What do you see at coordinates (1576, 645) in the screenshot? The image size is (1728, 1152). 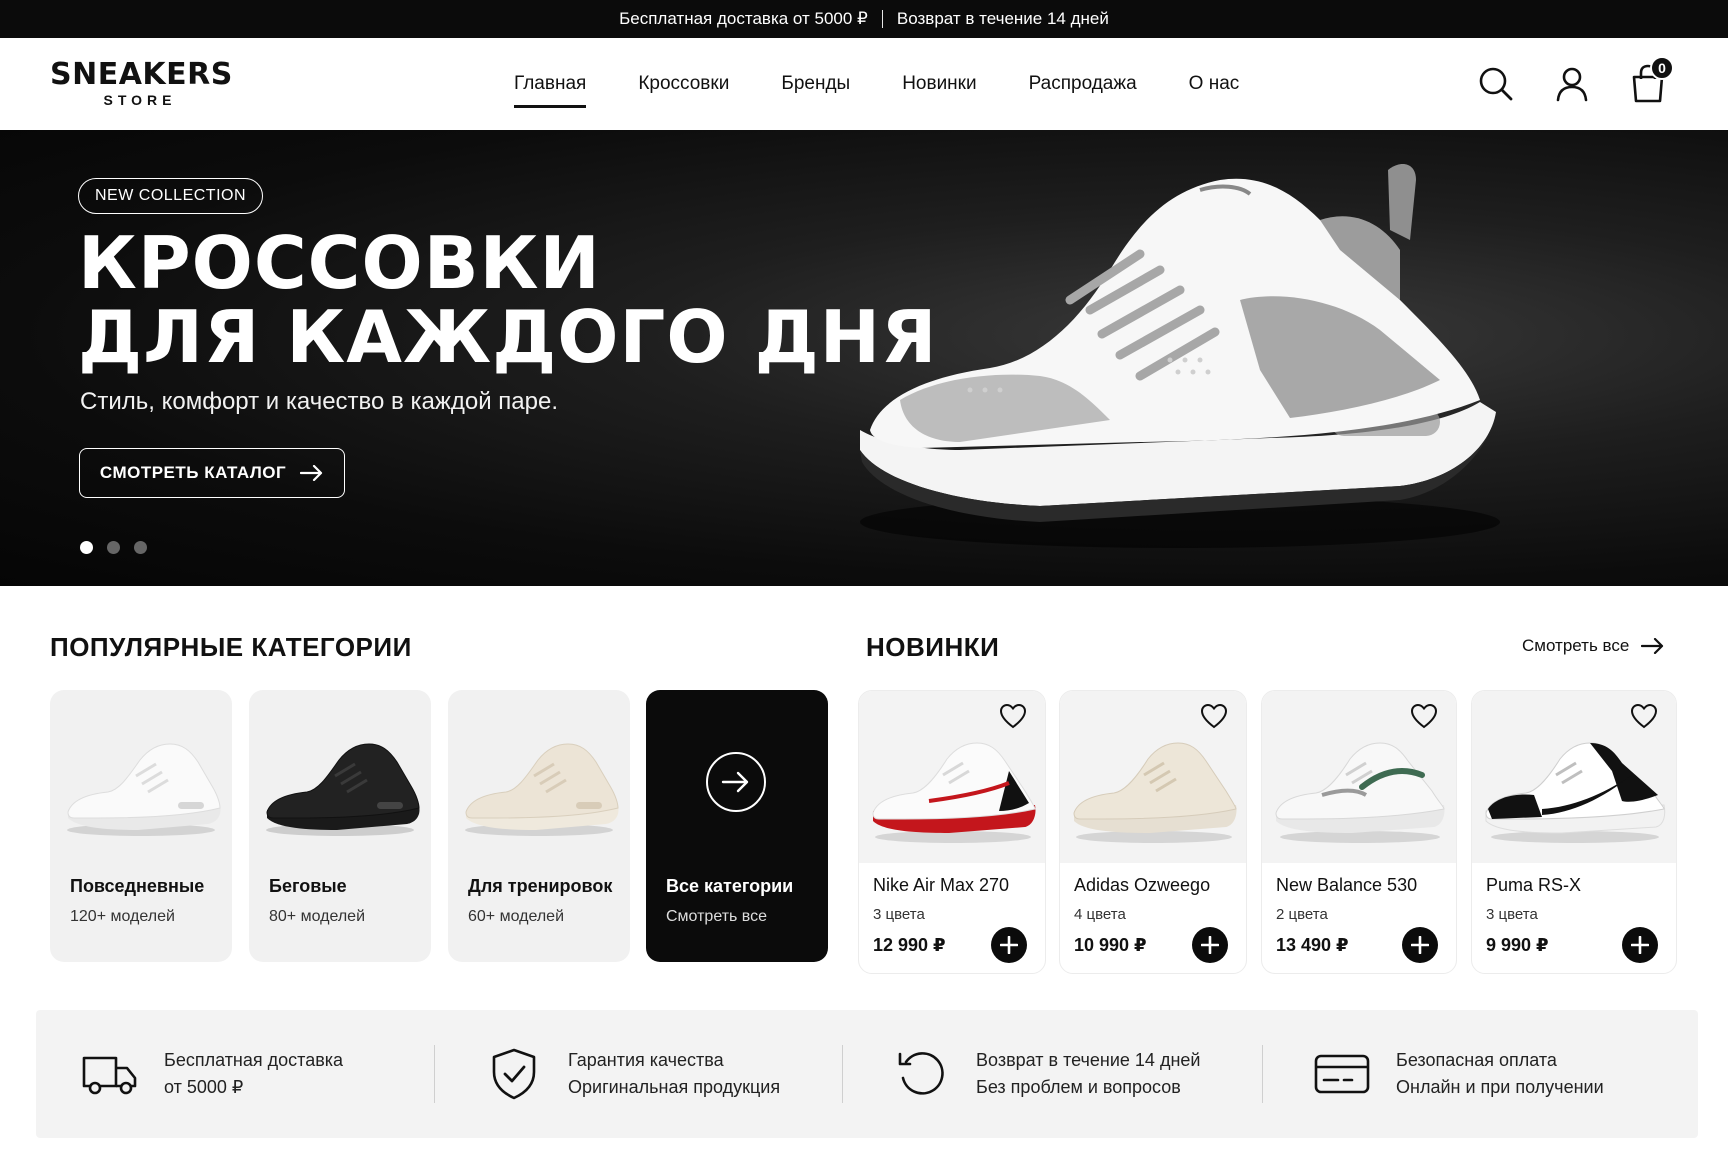 I see `see-all-label: Смотреть все` at bounding box center [1576, 645].